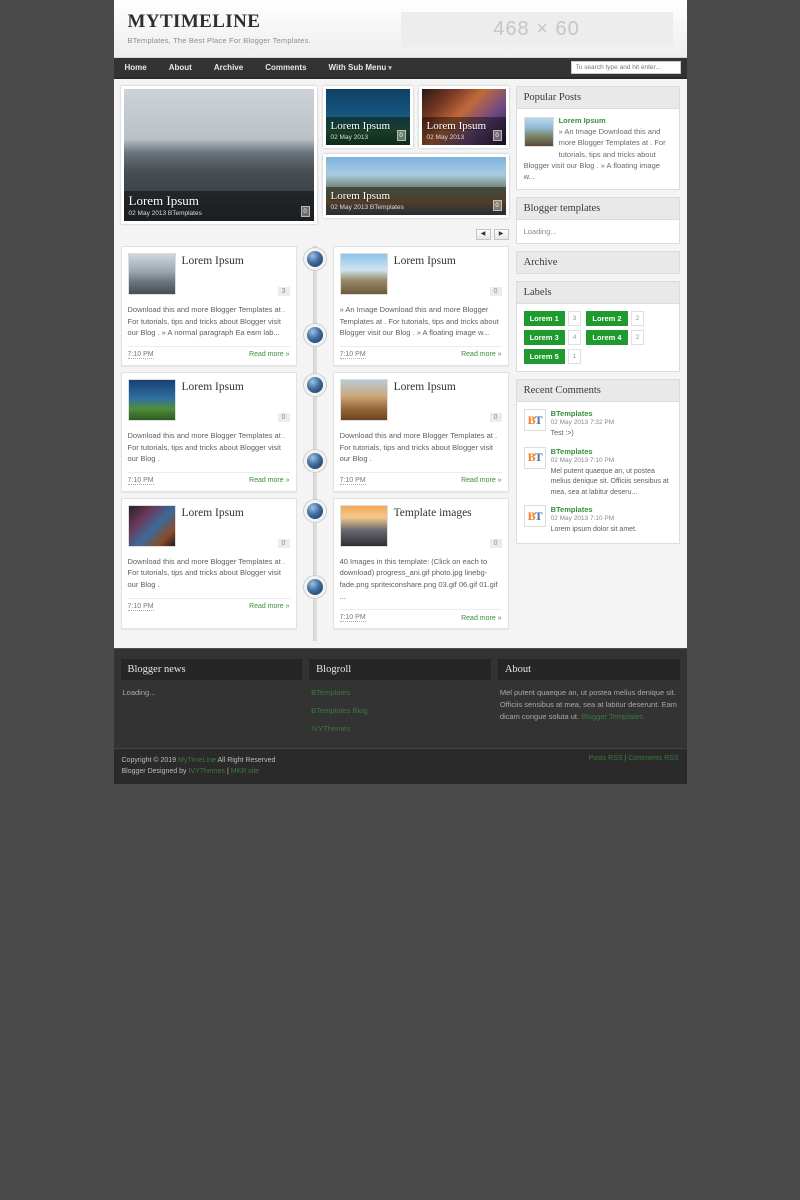 This screenshot has height=1200, width=800. I want to click on comments-rss-link: Comments RSS, so click(653, 758).